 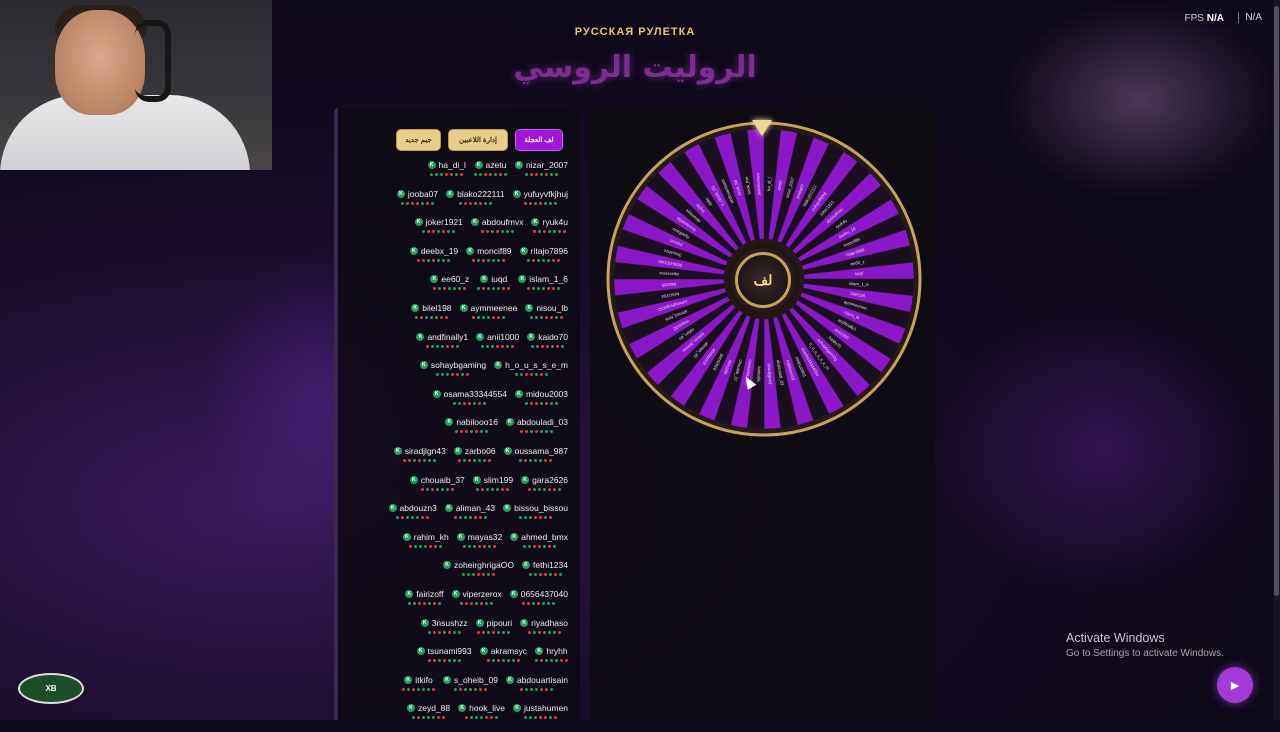 I want to click on player-entry: Kpipouri, so click(x=494, y=625).